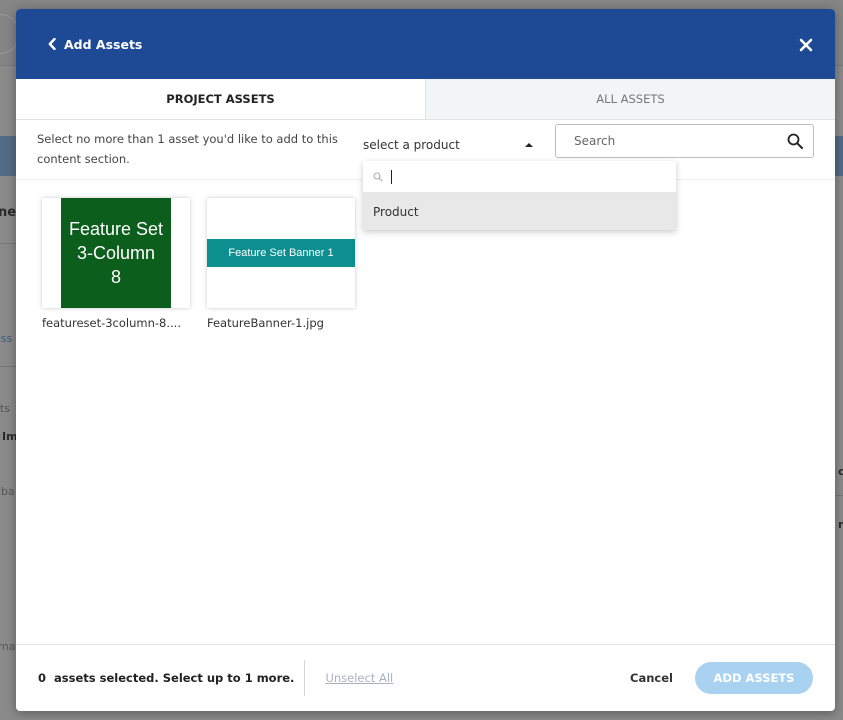 This screenshot has height=720, width=843. I want to click on unselect-all-link: Unselect All, so click(359, 678).